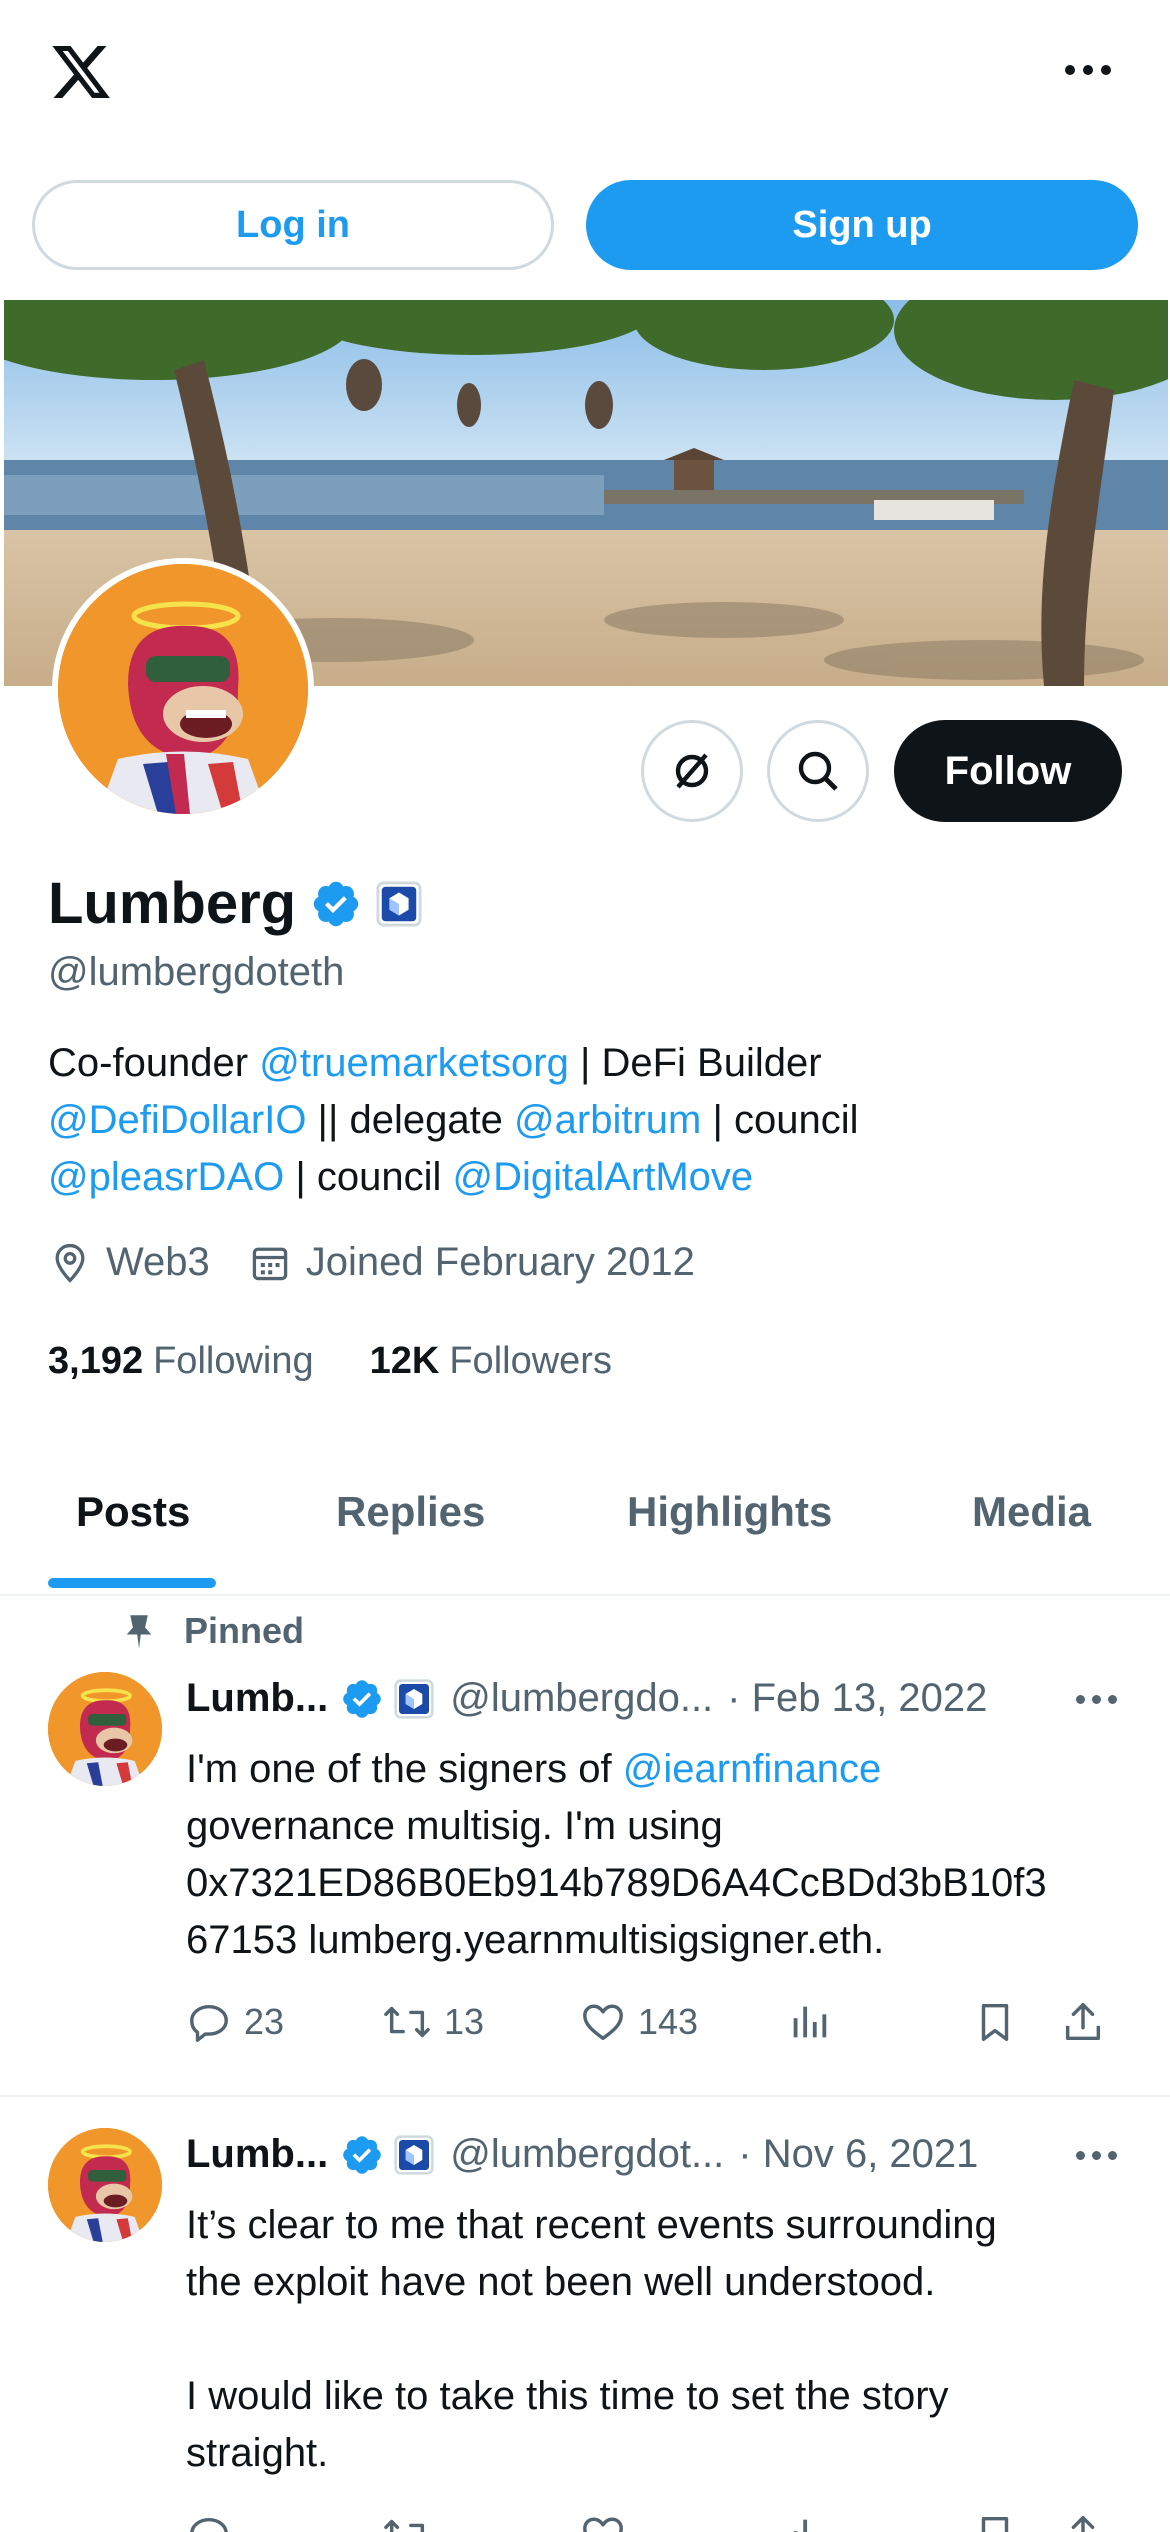 The width and height of the screenshot is (1170, 2532). What do you see at coordinates (235, 903) in the screenshot?
I see `profile-name-row: Lumberg` at bounding box center [235, 903].